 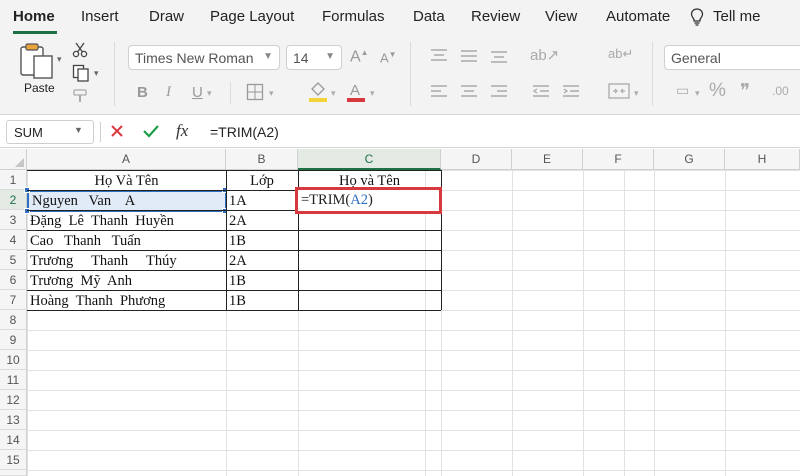 I want to click on row-header: 8, so click(x=13, y=320).